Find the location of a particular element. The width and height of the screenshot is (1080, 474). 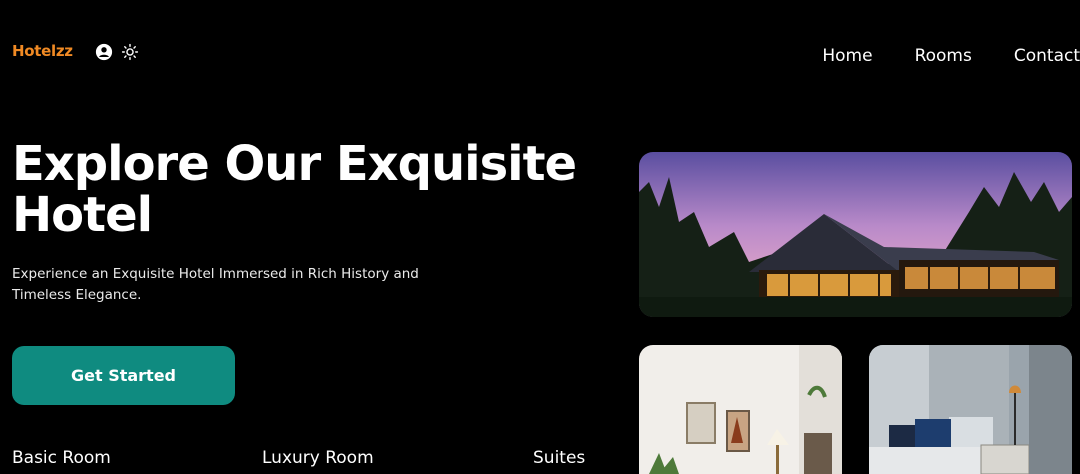

bedroom-image is located at coordinates (970, 409).